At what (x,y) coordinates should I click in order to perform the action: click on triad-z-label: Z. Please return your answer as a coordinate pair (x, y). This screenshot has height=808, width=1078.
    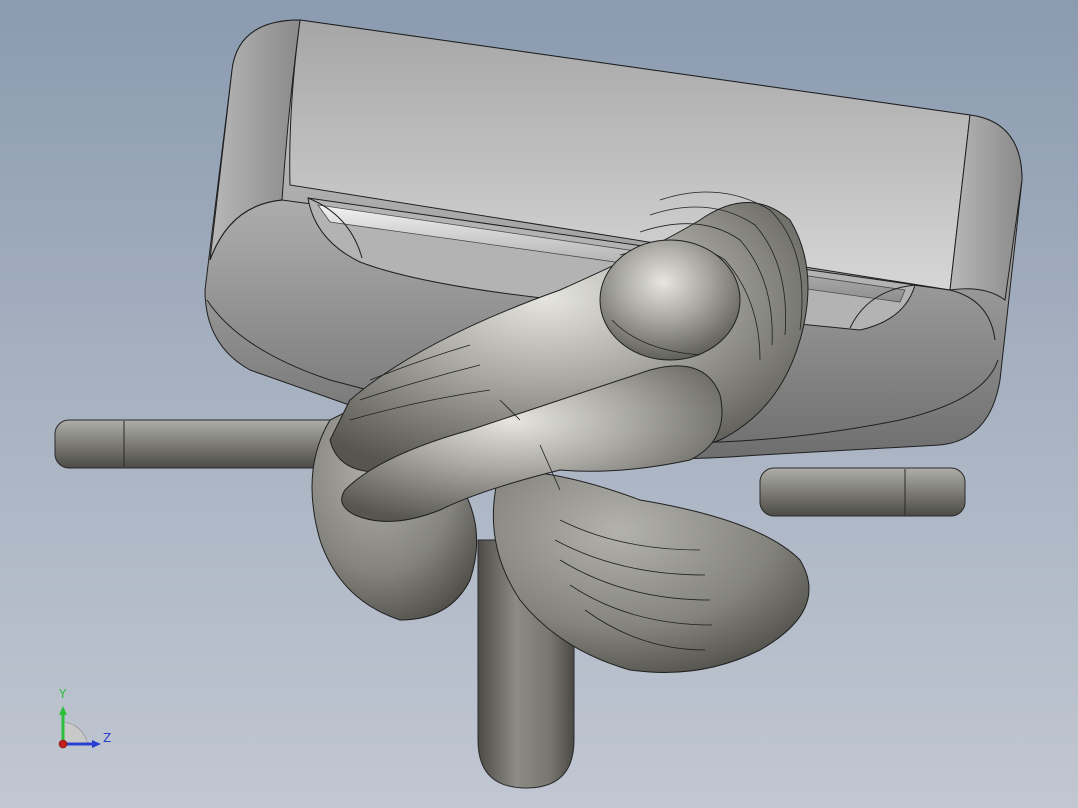
    Looking at the image, I should click on (107, 738).